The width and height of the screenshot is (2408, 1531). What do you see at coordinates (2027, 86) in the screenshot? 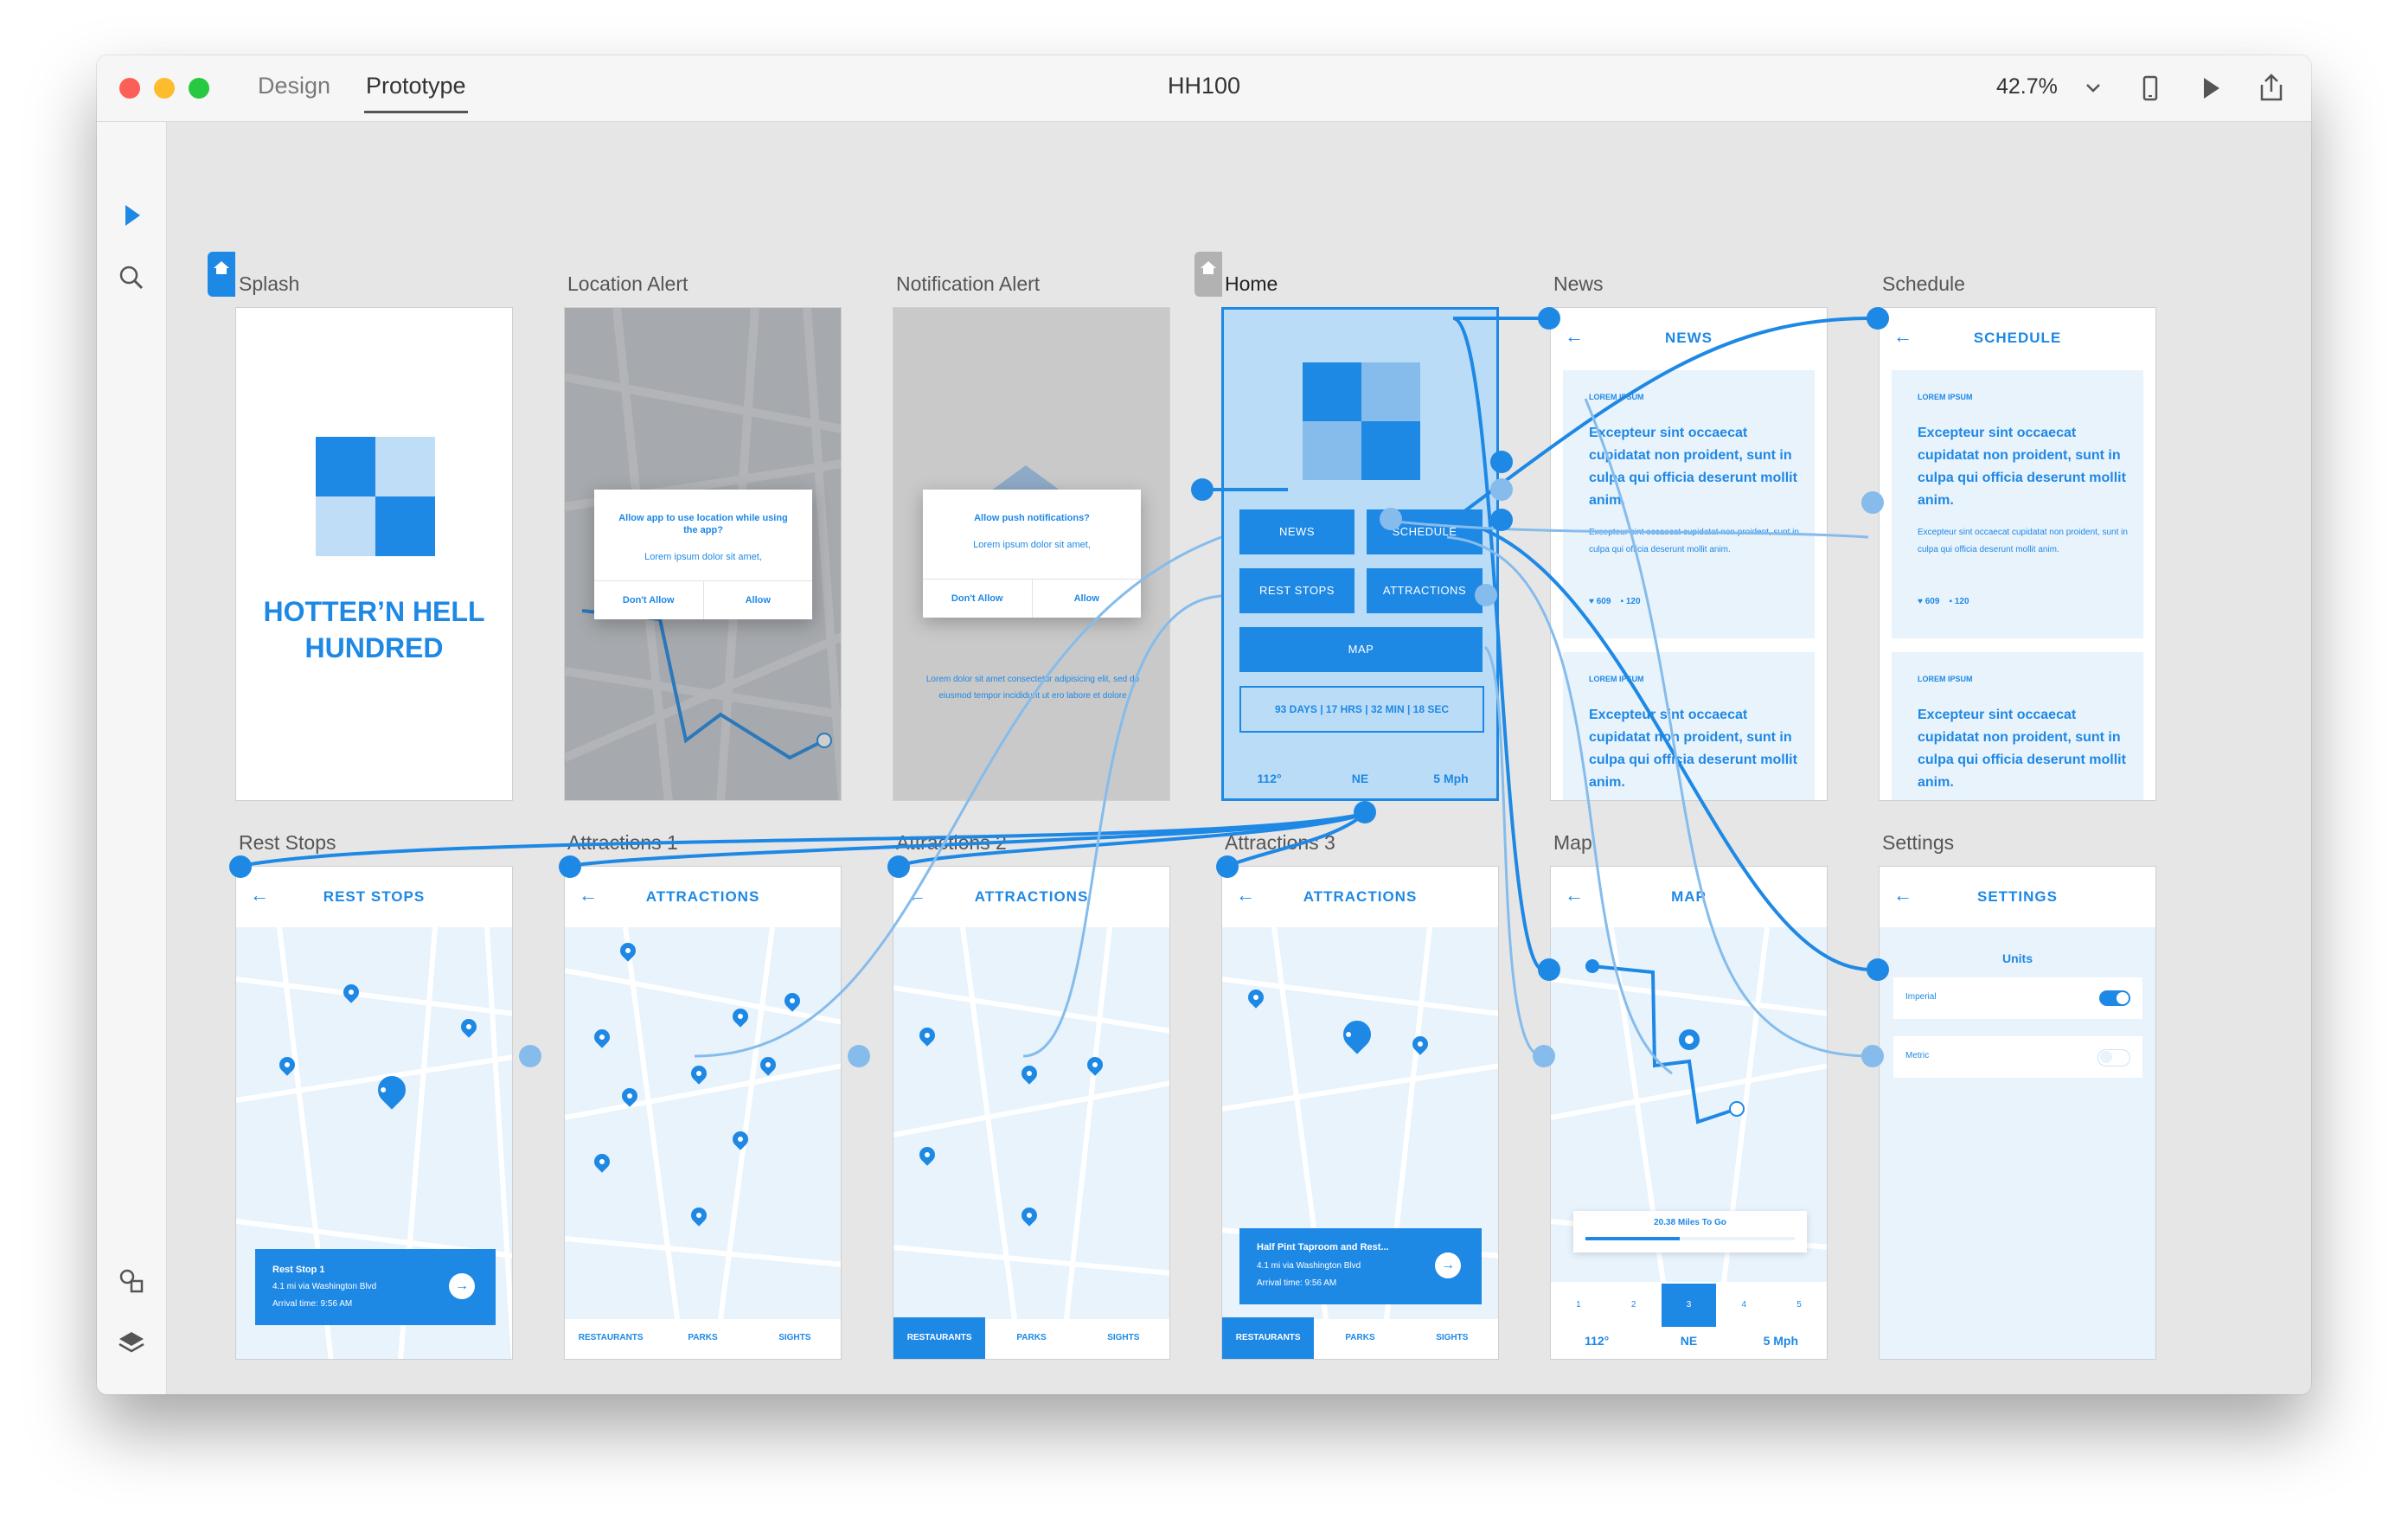
I see `zoom-level: 42.7%` at bounding box center [2027, 86].